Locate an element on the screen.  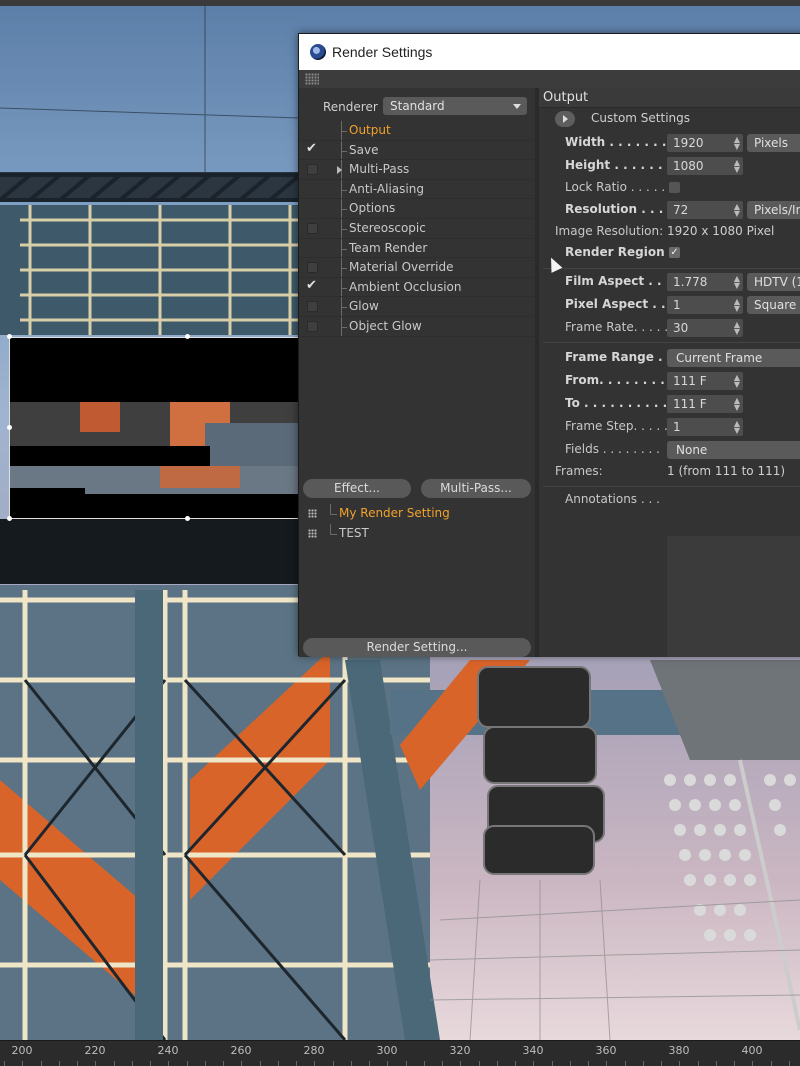
expand-arrow-icon is located at coordinates (339, 170).